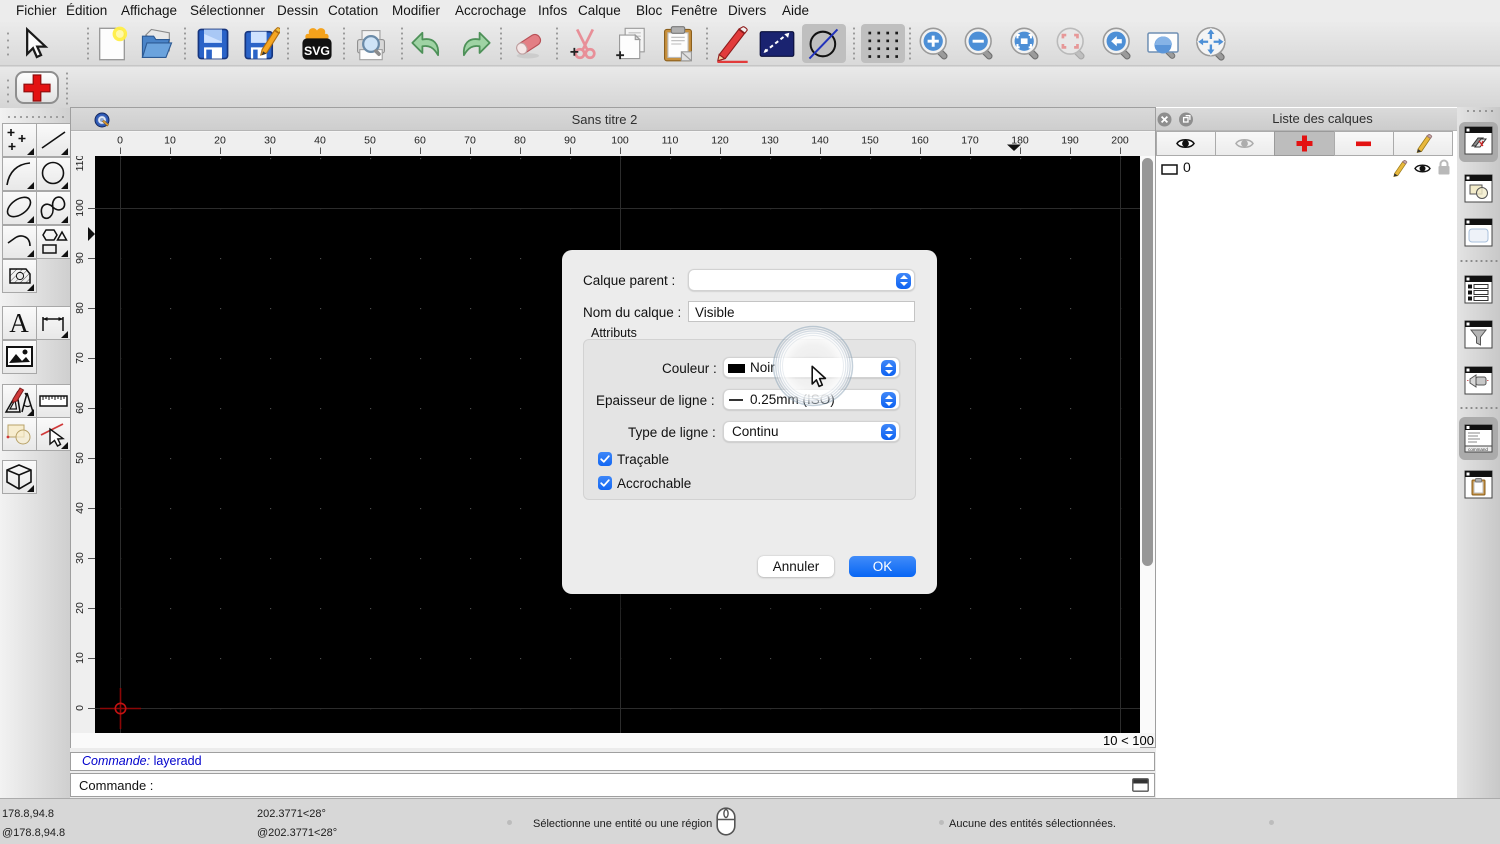 The width and height of the screenshot is (1500, 844). I want to click on svg-text: 190, so click(1070, 141).